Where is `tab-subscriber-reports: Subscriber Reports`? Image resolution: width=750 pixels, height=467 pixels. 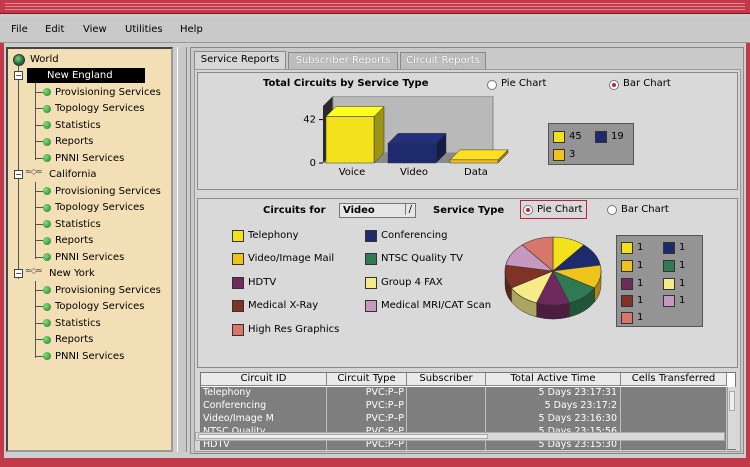
tab-subscriber-reports: Subscriber Reports is located at coordinates (343, 60).